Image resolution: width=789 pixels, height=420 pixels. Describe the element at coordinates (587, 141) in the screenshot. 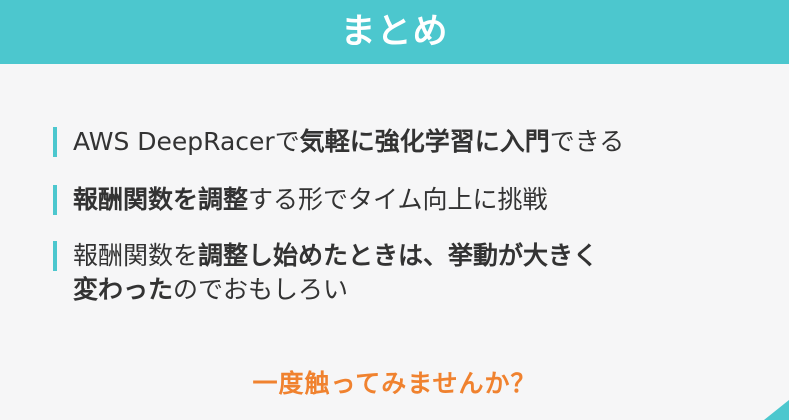

I see `bullet-1-text-end: できる` at that location.